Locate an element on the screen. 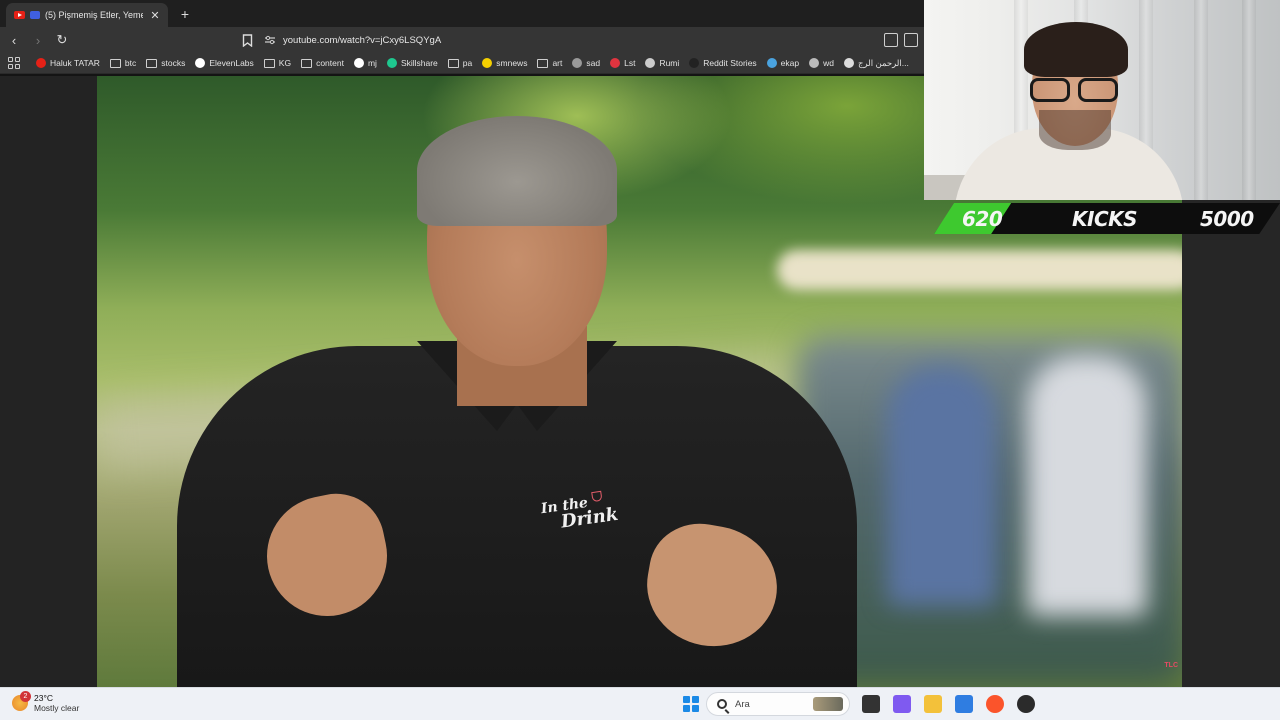  goal-label: KICKS is located at coordinates (1105, 219).